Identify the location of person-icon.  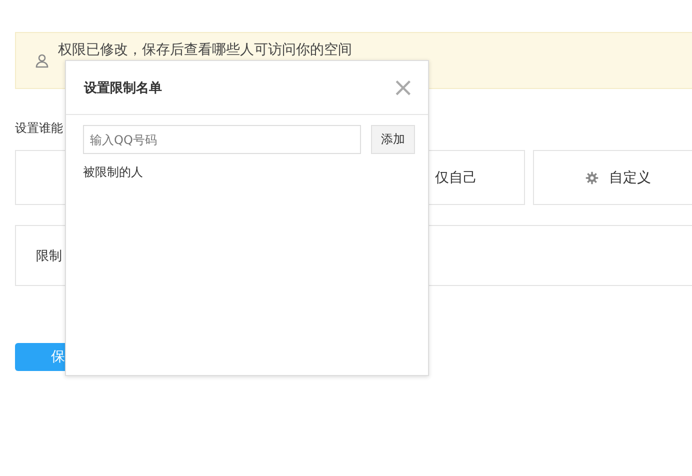
(42, 60).